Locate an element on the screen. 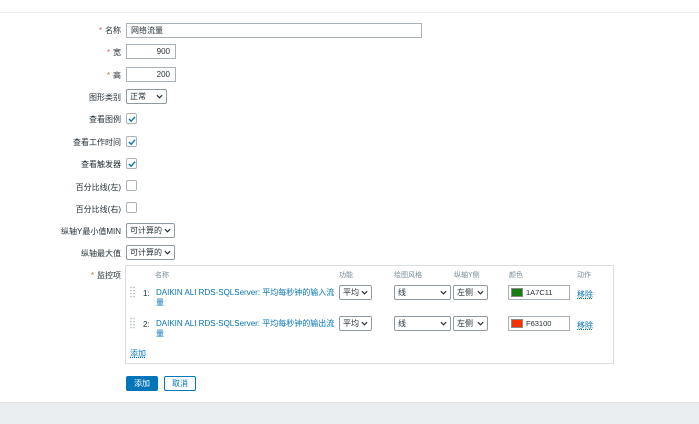 The image size is (699, 424). height-label: * 高 is located at coordinates (113, 75).